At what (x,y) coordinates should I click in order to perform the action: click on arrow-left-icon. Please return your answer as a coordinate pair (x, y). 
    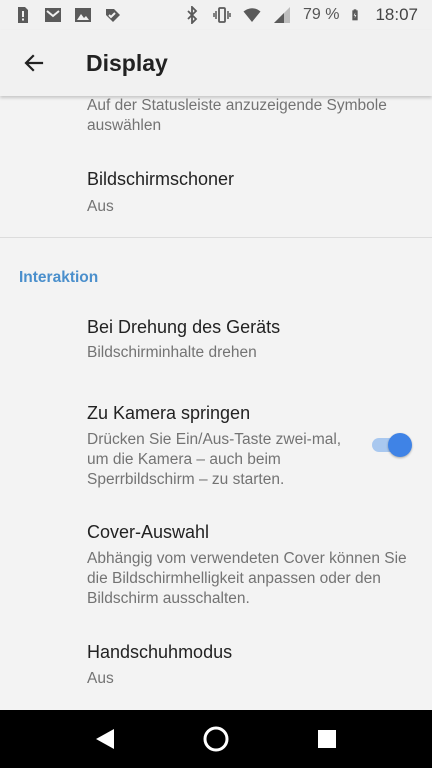
    Looking at the image, I should click on (34, 63).